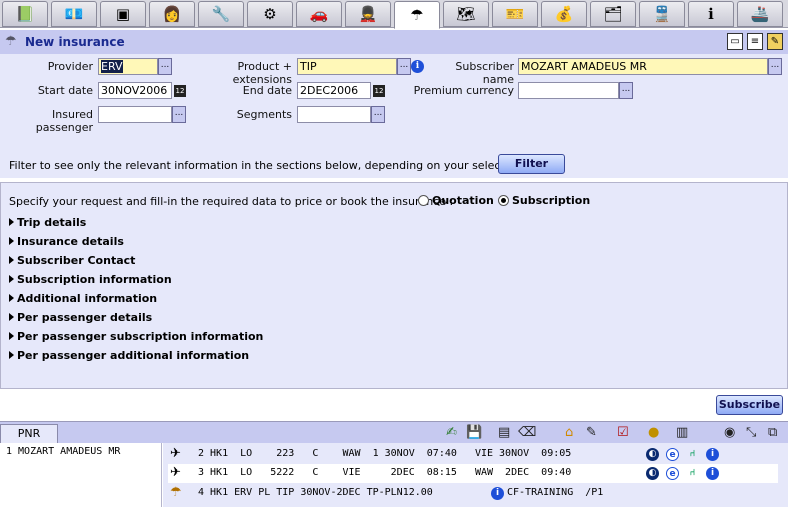 The image size is (788, 507). I want to click on signature-icon: ✍, so click(451, 433).